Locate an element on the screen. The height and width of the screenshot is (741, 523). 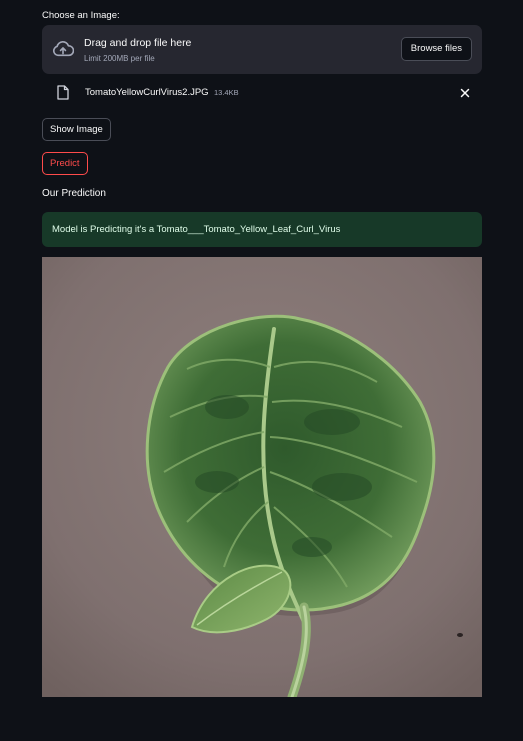
show-image-button: Show Image is located at coordinates (76, 129).